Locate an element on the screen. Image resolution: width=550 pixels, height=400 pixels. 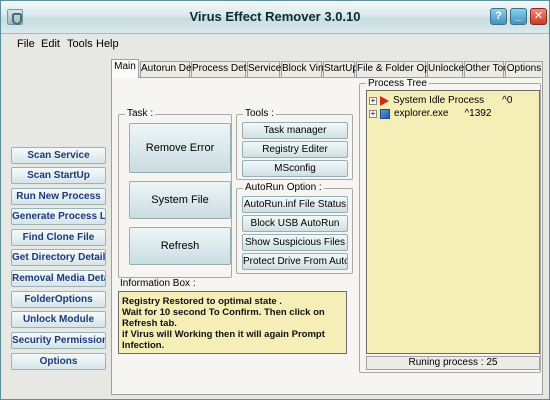
tab-other-tool: Other Tool is located at coordinates (487, 69).